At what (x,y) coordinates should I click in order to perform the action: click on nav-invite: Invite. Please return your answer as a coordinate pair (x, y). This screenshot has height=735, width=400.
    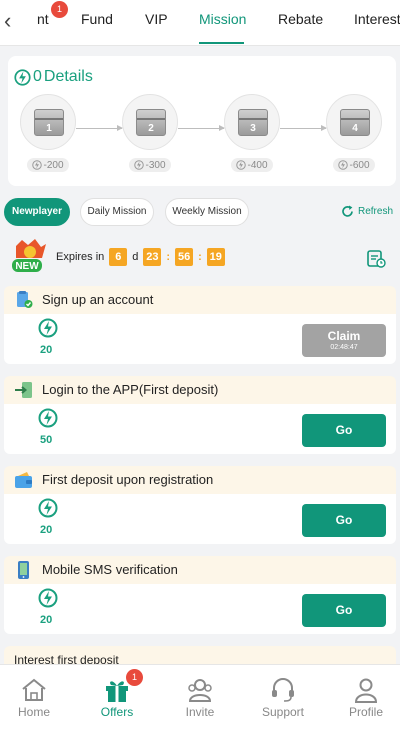
    Looking at the image, I should click on (200, 698).